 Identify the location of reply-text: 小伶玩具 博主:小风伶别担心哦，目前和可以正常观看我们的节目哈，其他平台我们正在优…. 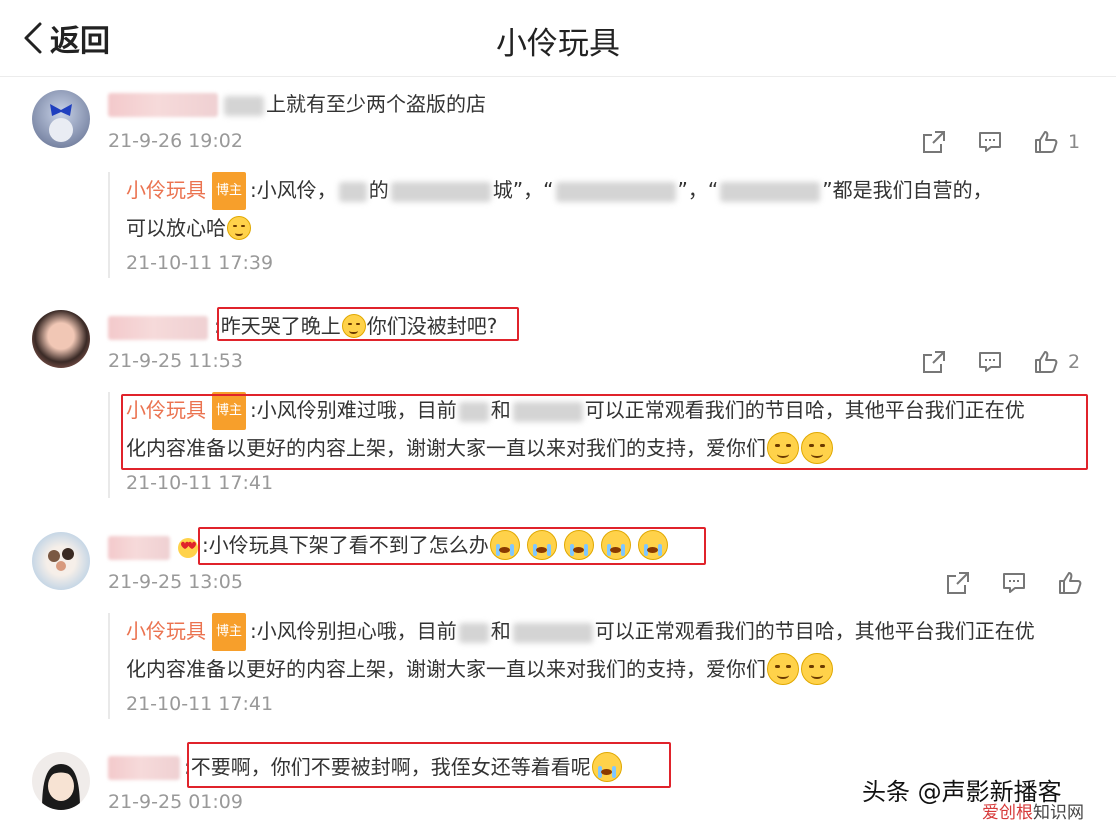
(606, 650).